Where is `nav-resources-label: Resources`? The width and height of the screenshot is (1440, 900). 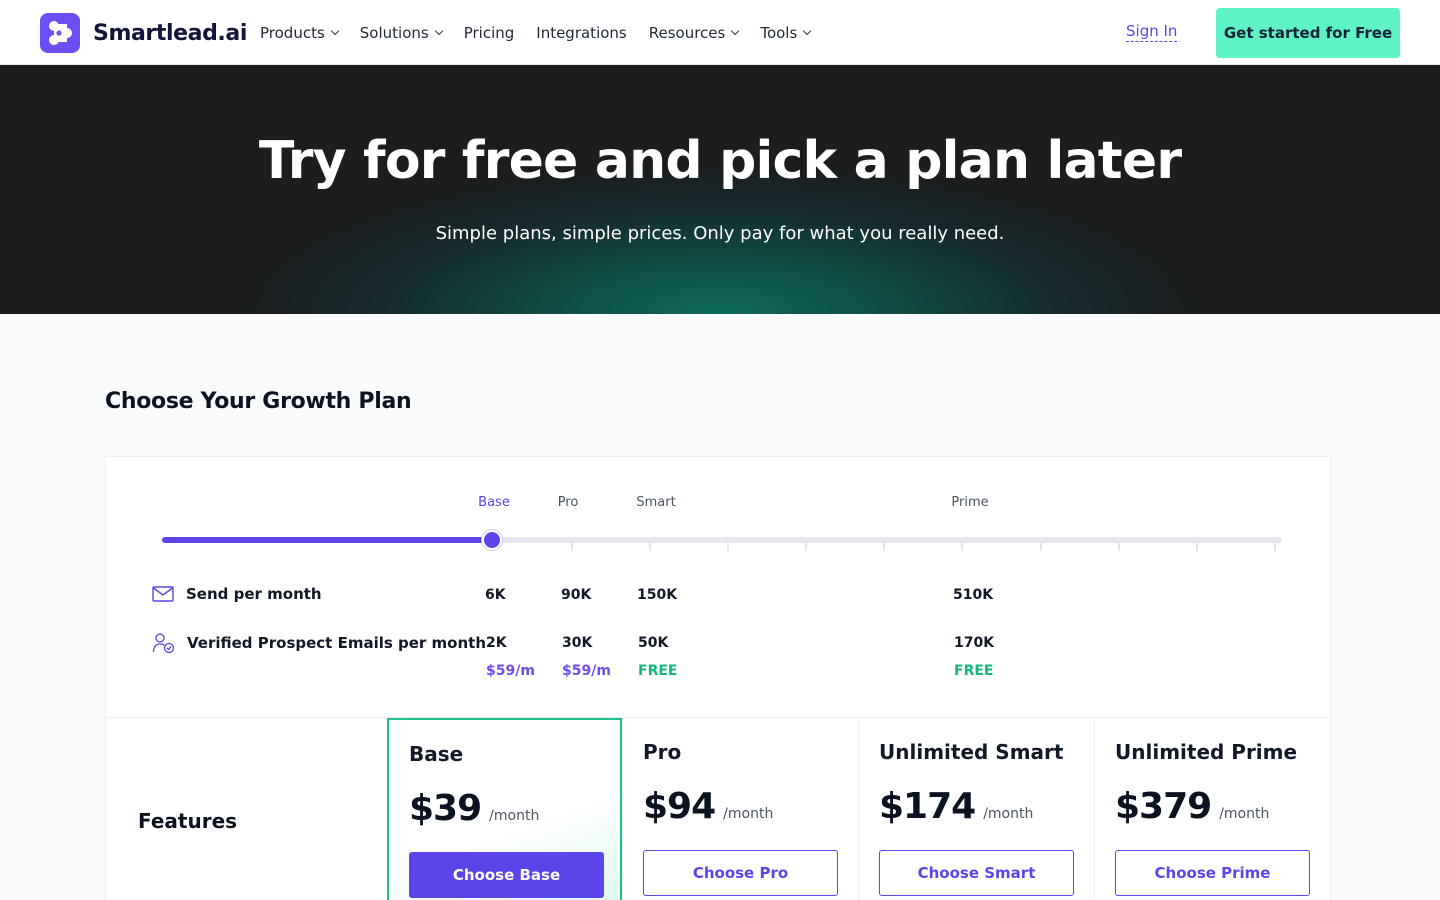
nav-resources-label: Resources is located at coordinates (687, 32).